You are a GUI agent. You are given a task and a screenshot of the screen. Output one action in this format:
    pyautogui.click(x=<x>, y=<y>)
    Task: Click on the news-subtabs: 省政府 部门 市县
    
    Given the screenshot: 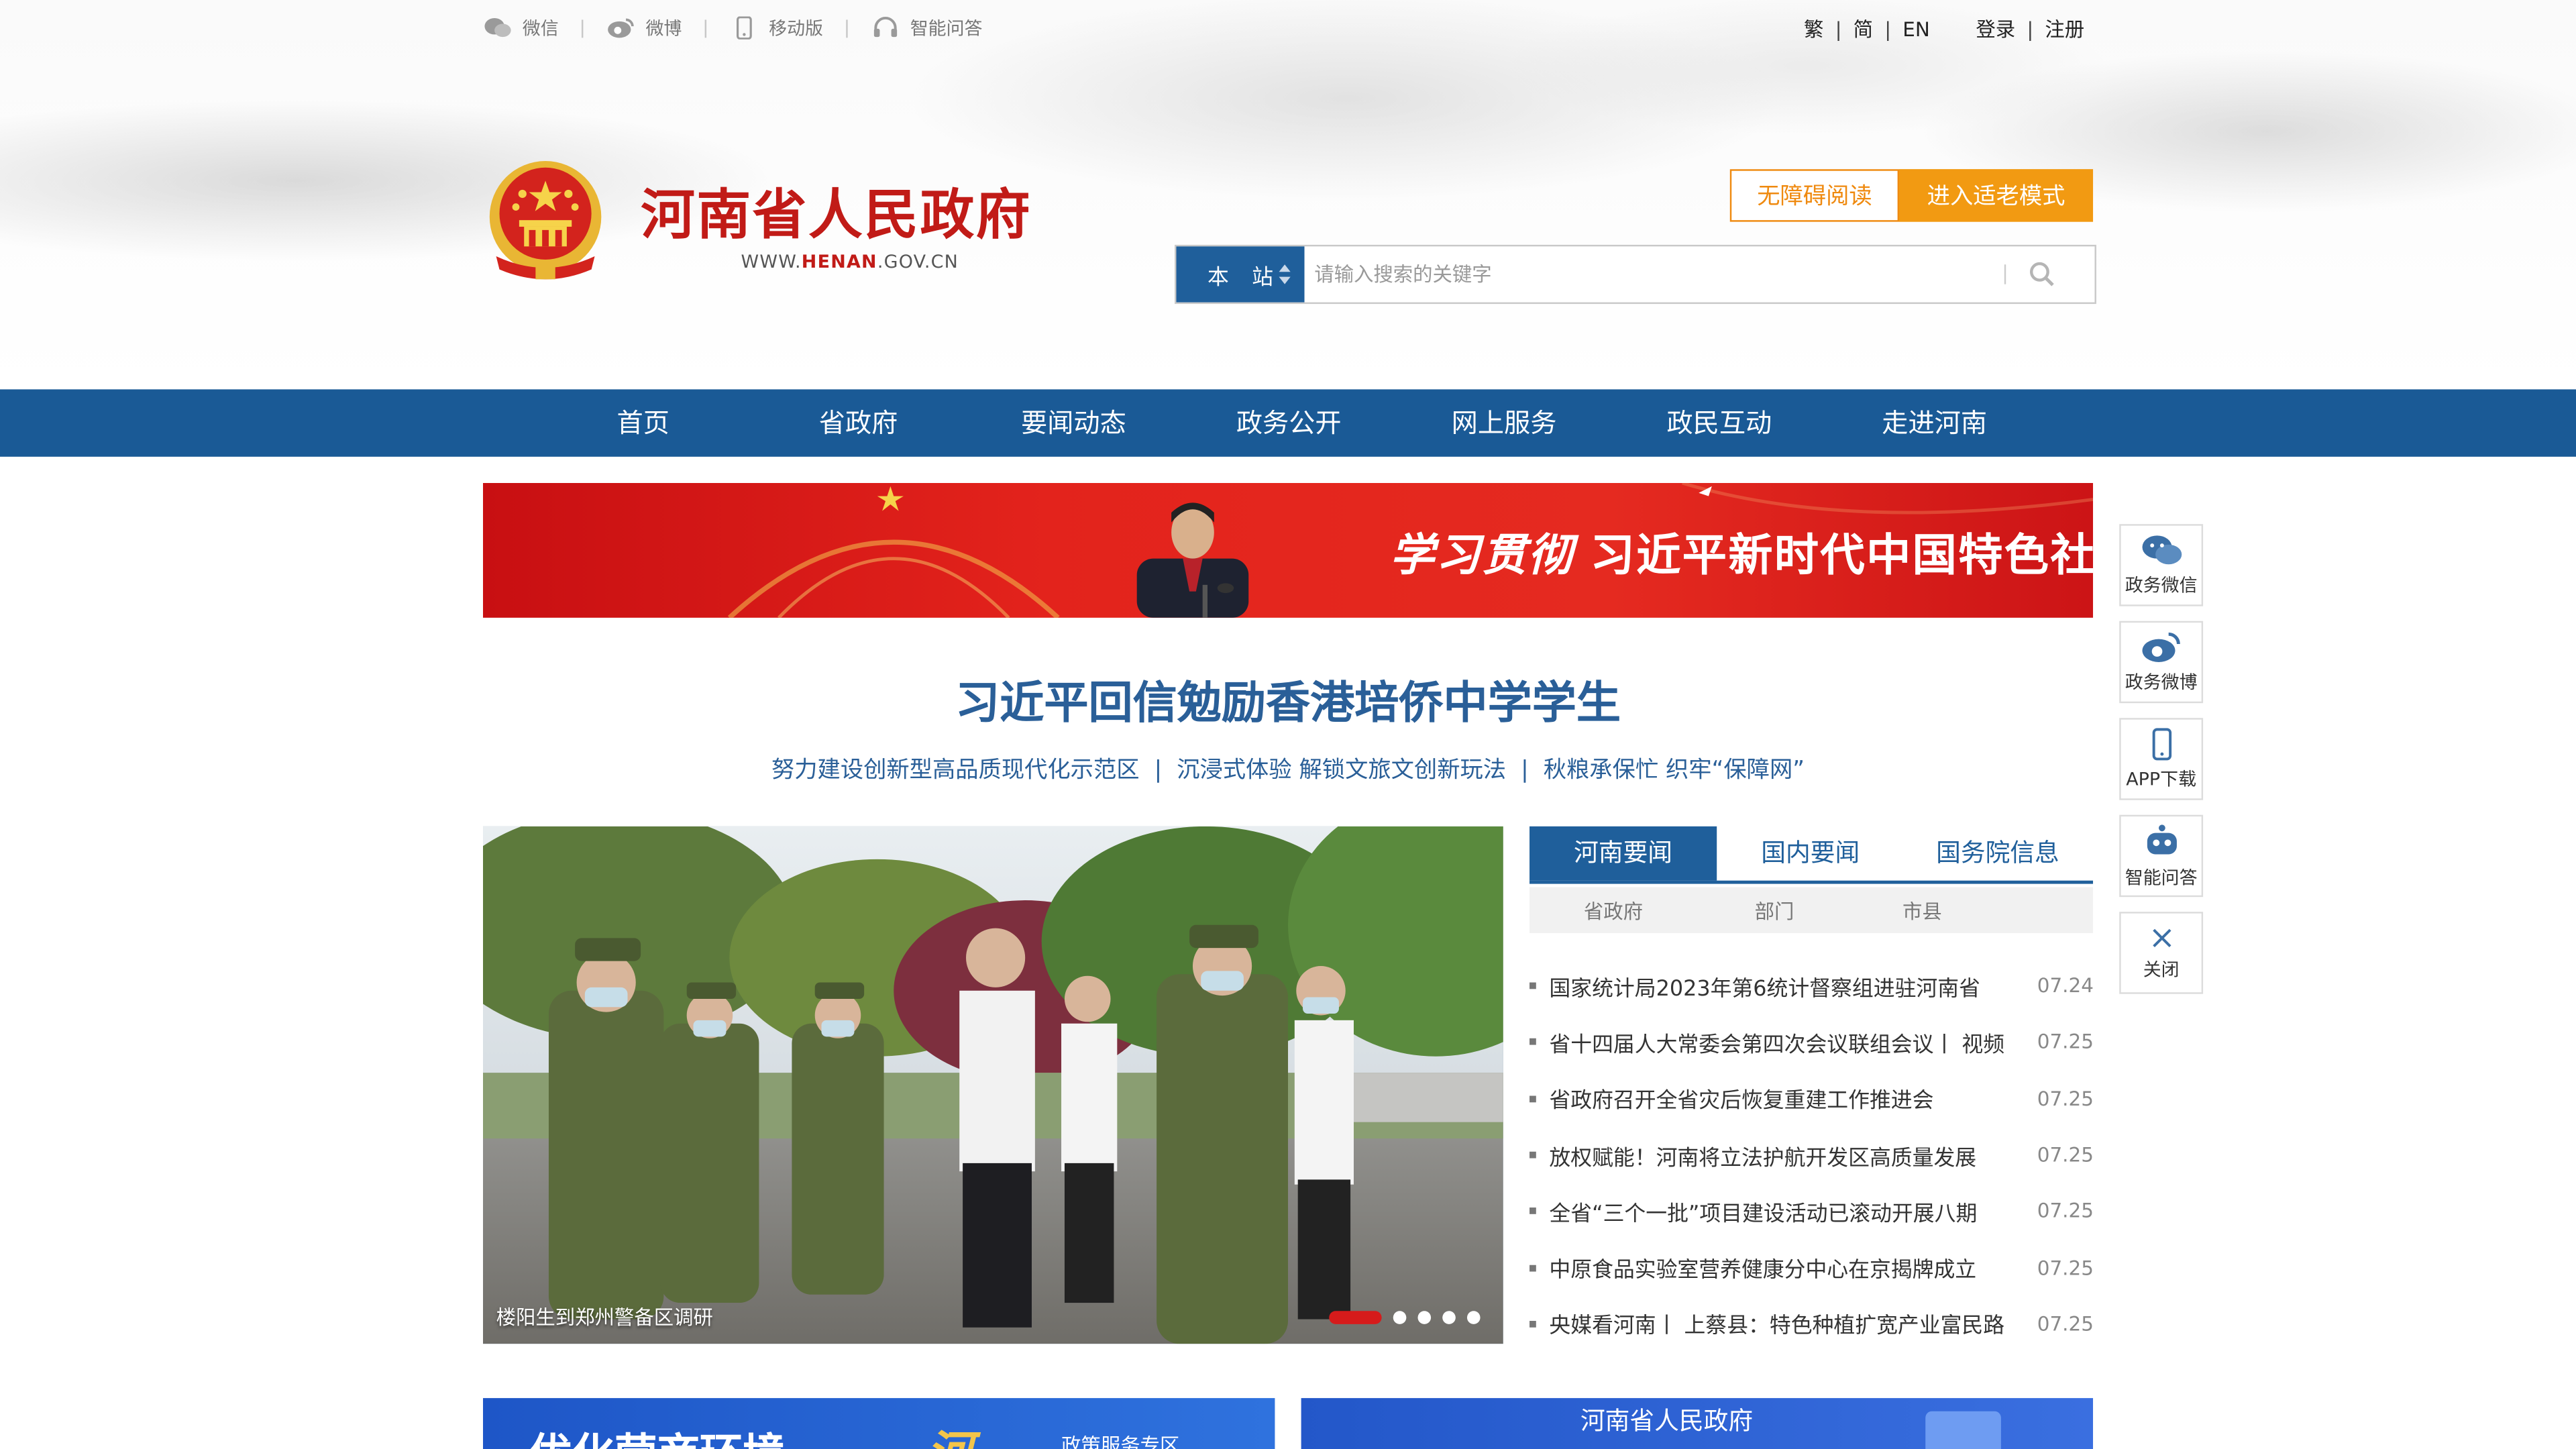 What is the action you would take?
    pyautogui.click(x=1811, y=910)
    